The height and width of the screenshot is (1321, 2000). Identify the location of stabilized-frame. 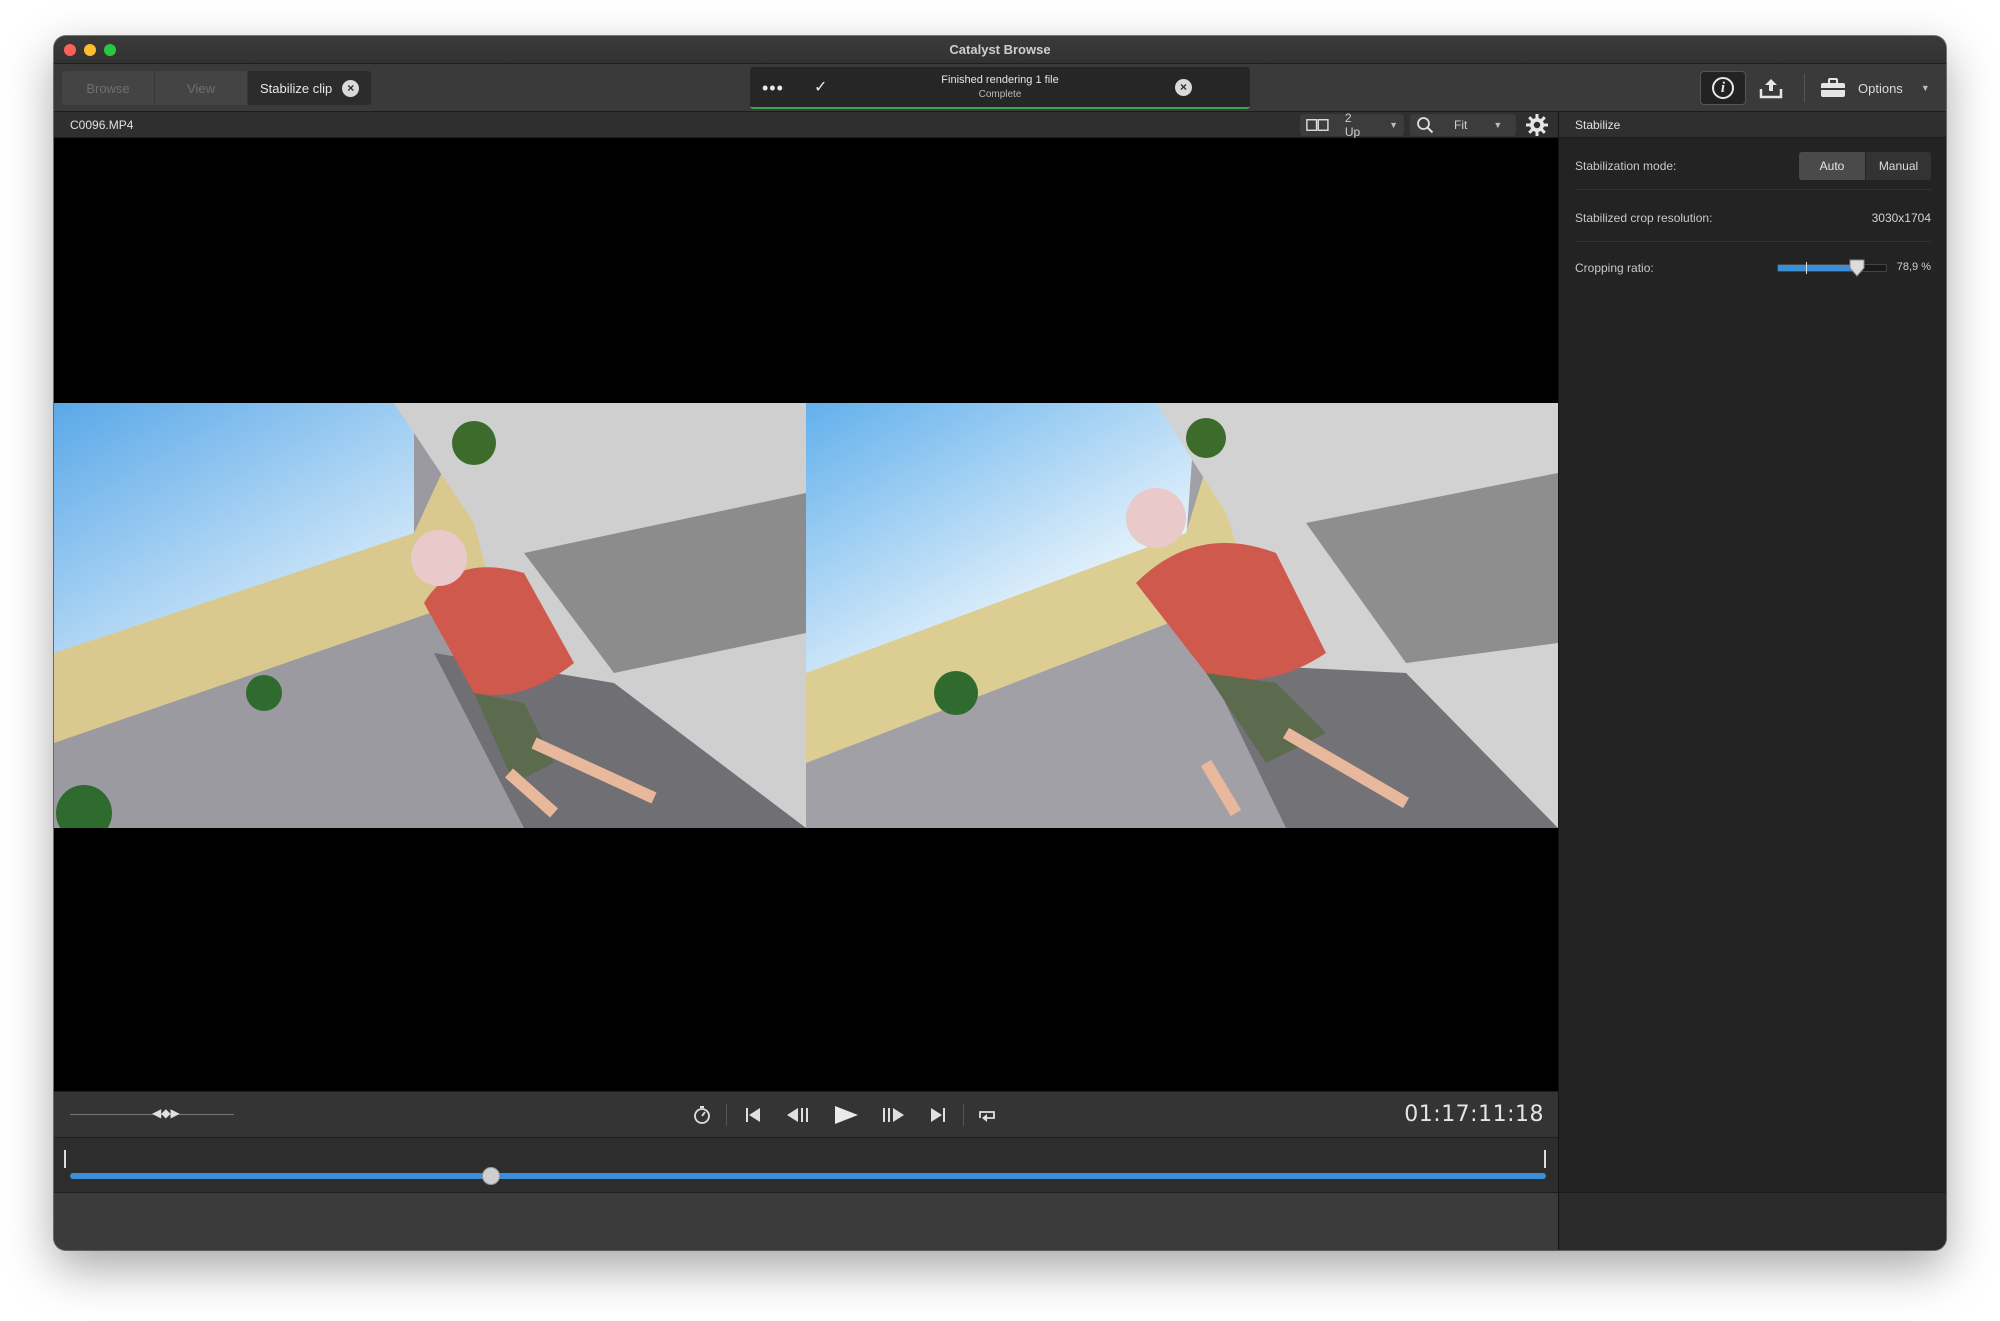
(1182, 615).